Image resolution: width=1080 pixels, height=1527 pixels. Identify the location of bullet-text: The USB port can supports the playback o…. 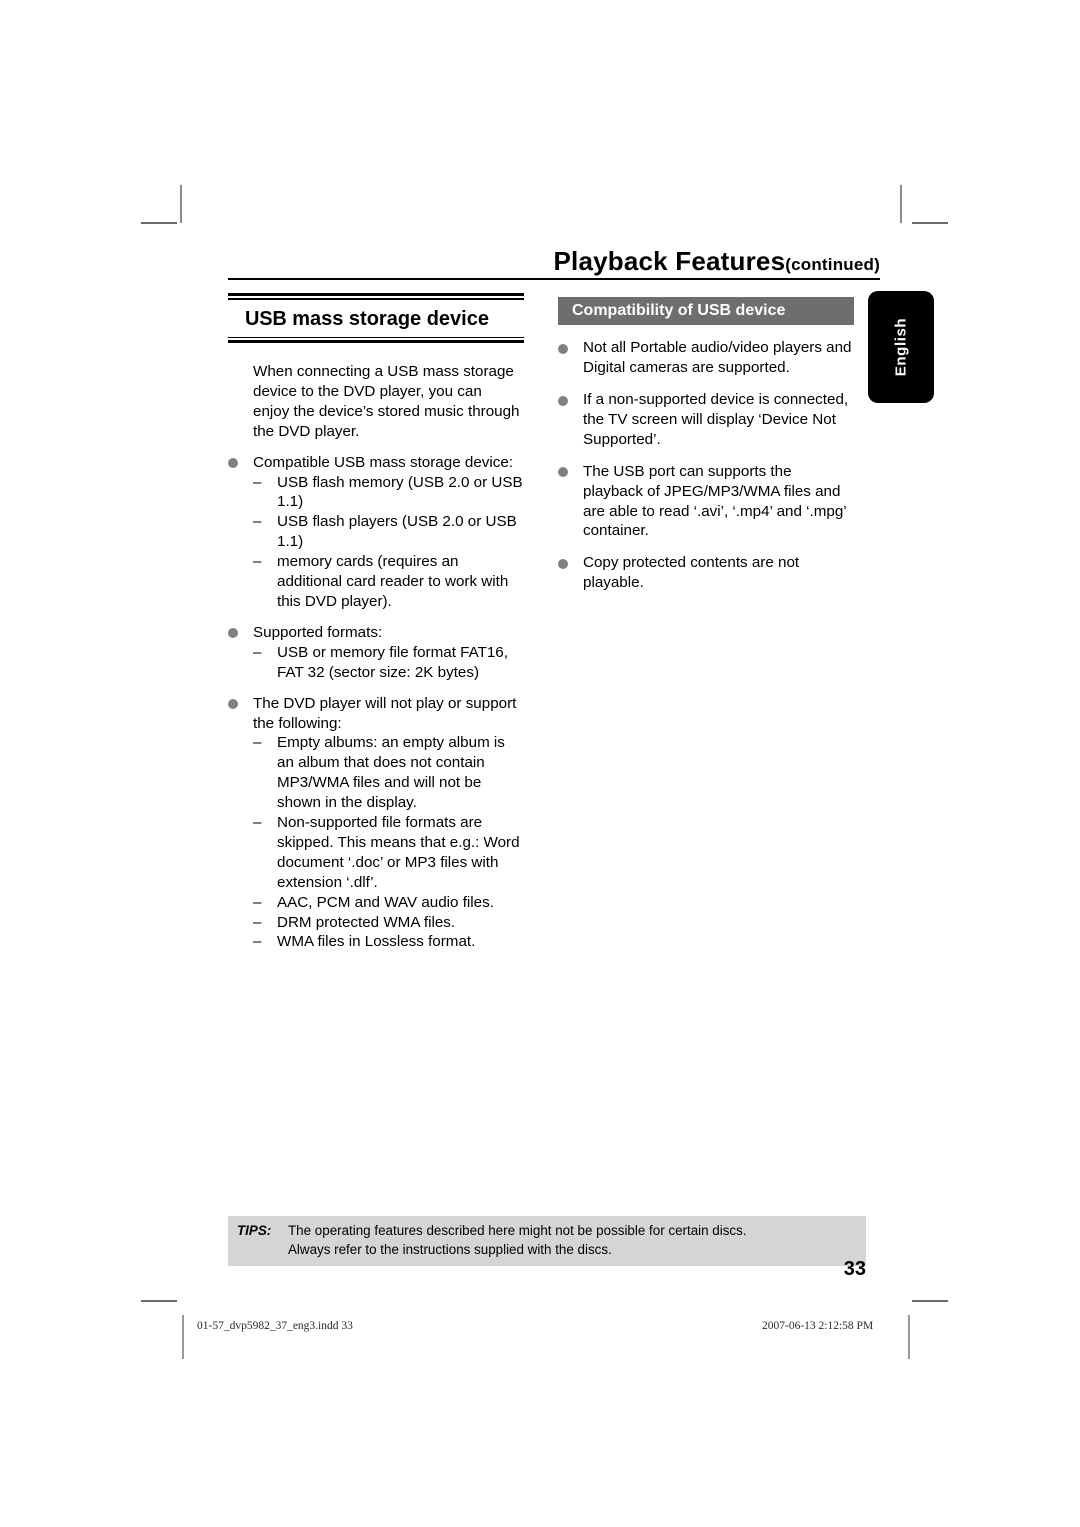
(715, 501).